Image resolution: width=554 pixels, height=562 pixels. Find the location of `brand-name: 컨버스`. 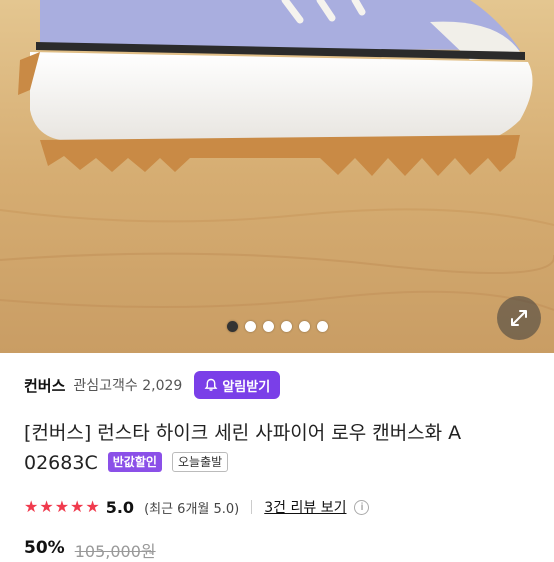

brand-name: 컨버스 is located at coordinates (44, 385).